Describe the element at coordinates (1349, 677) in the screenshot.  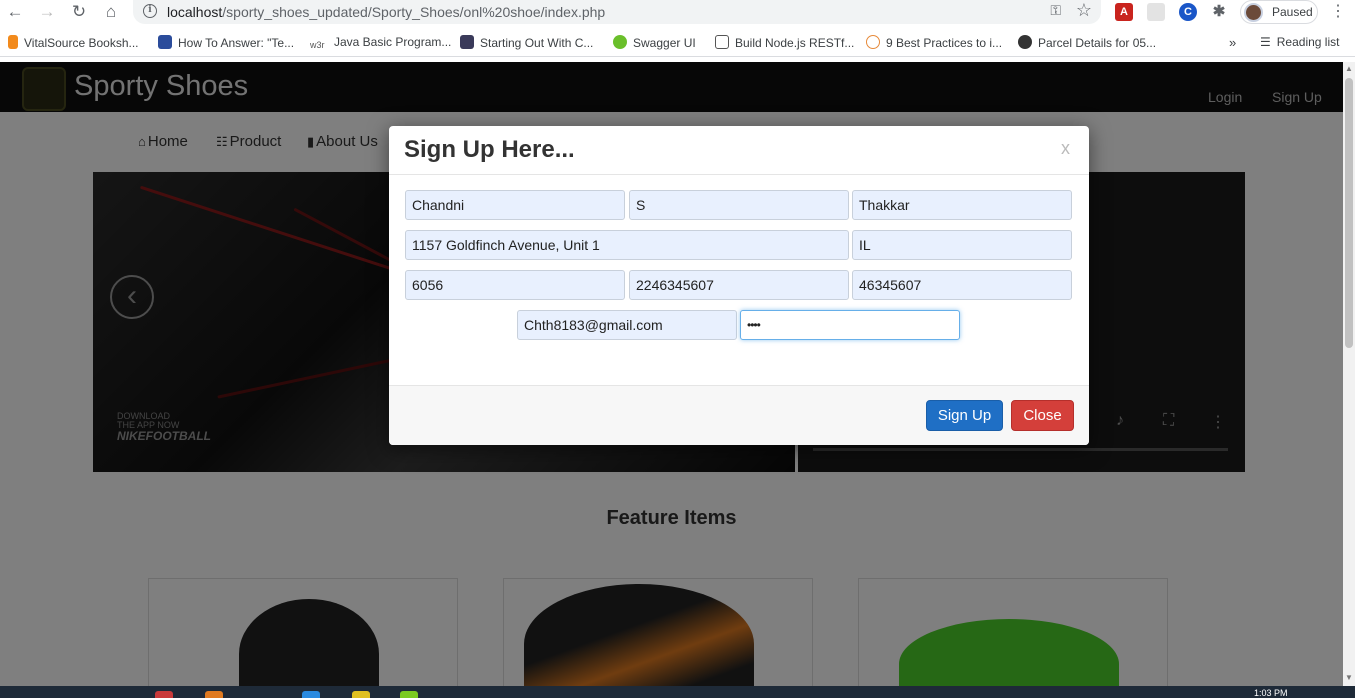
I see `scroll-down-icon: ▼` at that location.